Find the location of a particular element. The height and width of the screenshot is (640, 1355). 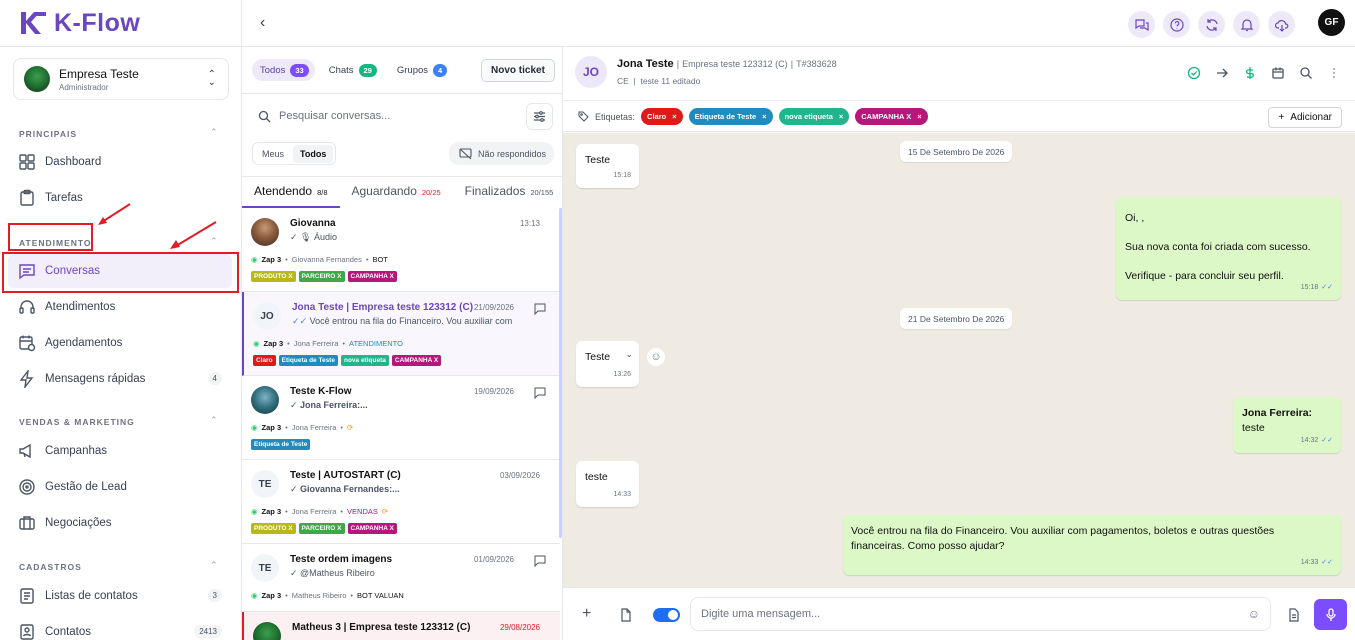

owner-toggle: Meus Todos is located at coordinates (294, 153).